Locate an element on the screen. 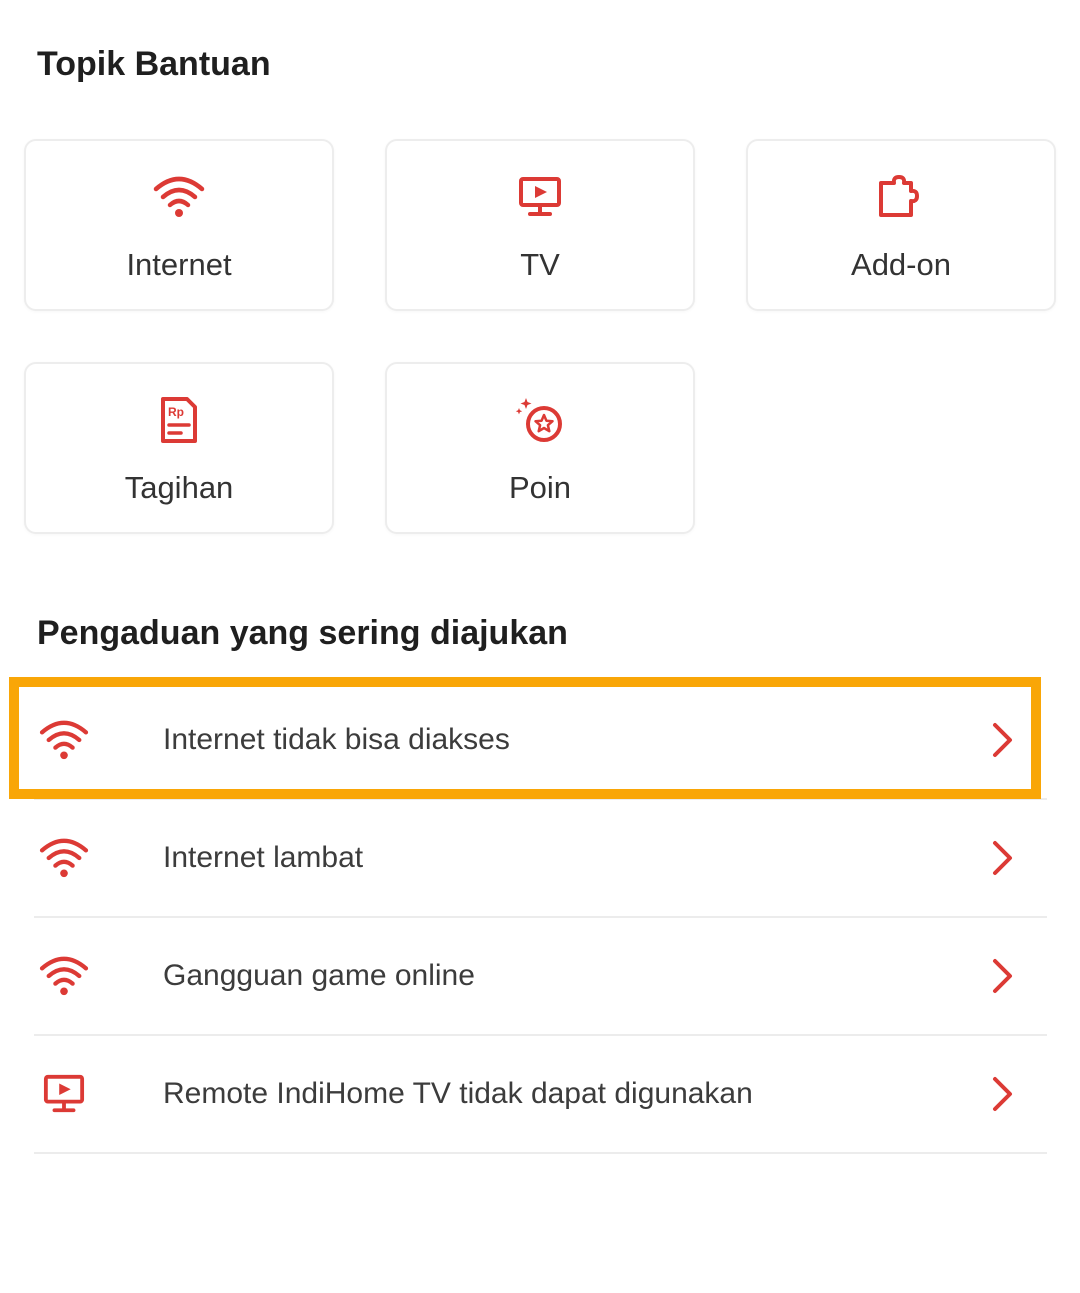 The height and width of the screenshot is (1293, 1080). puzzle-icon is located at coordinates (901, 197).